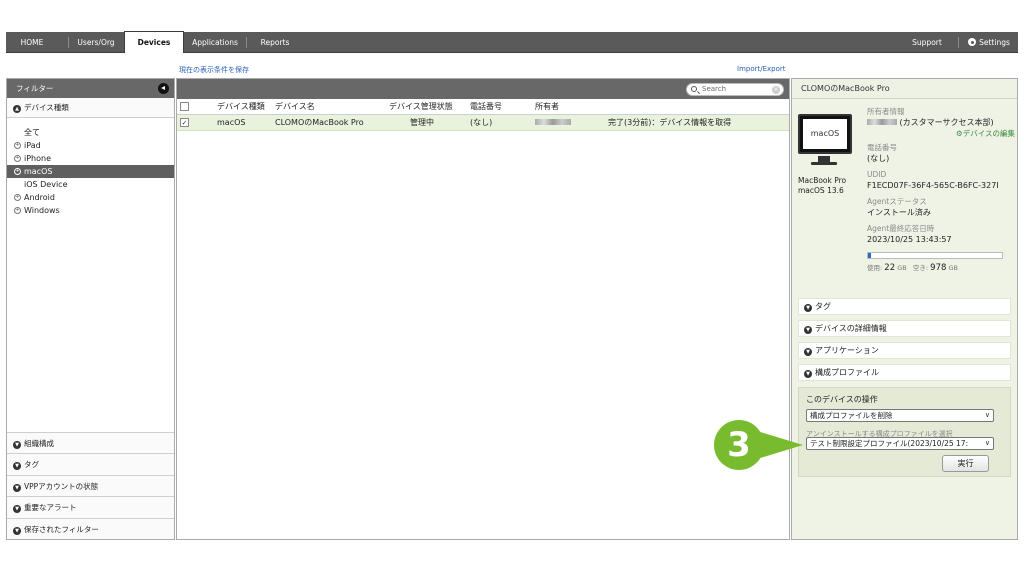 This screenshot has width=1024, height=576. What do you see at coordinates (920, 268) in the screenshot?
I see `free-label: 空き:` at bounding box center [920, 268].